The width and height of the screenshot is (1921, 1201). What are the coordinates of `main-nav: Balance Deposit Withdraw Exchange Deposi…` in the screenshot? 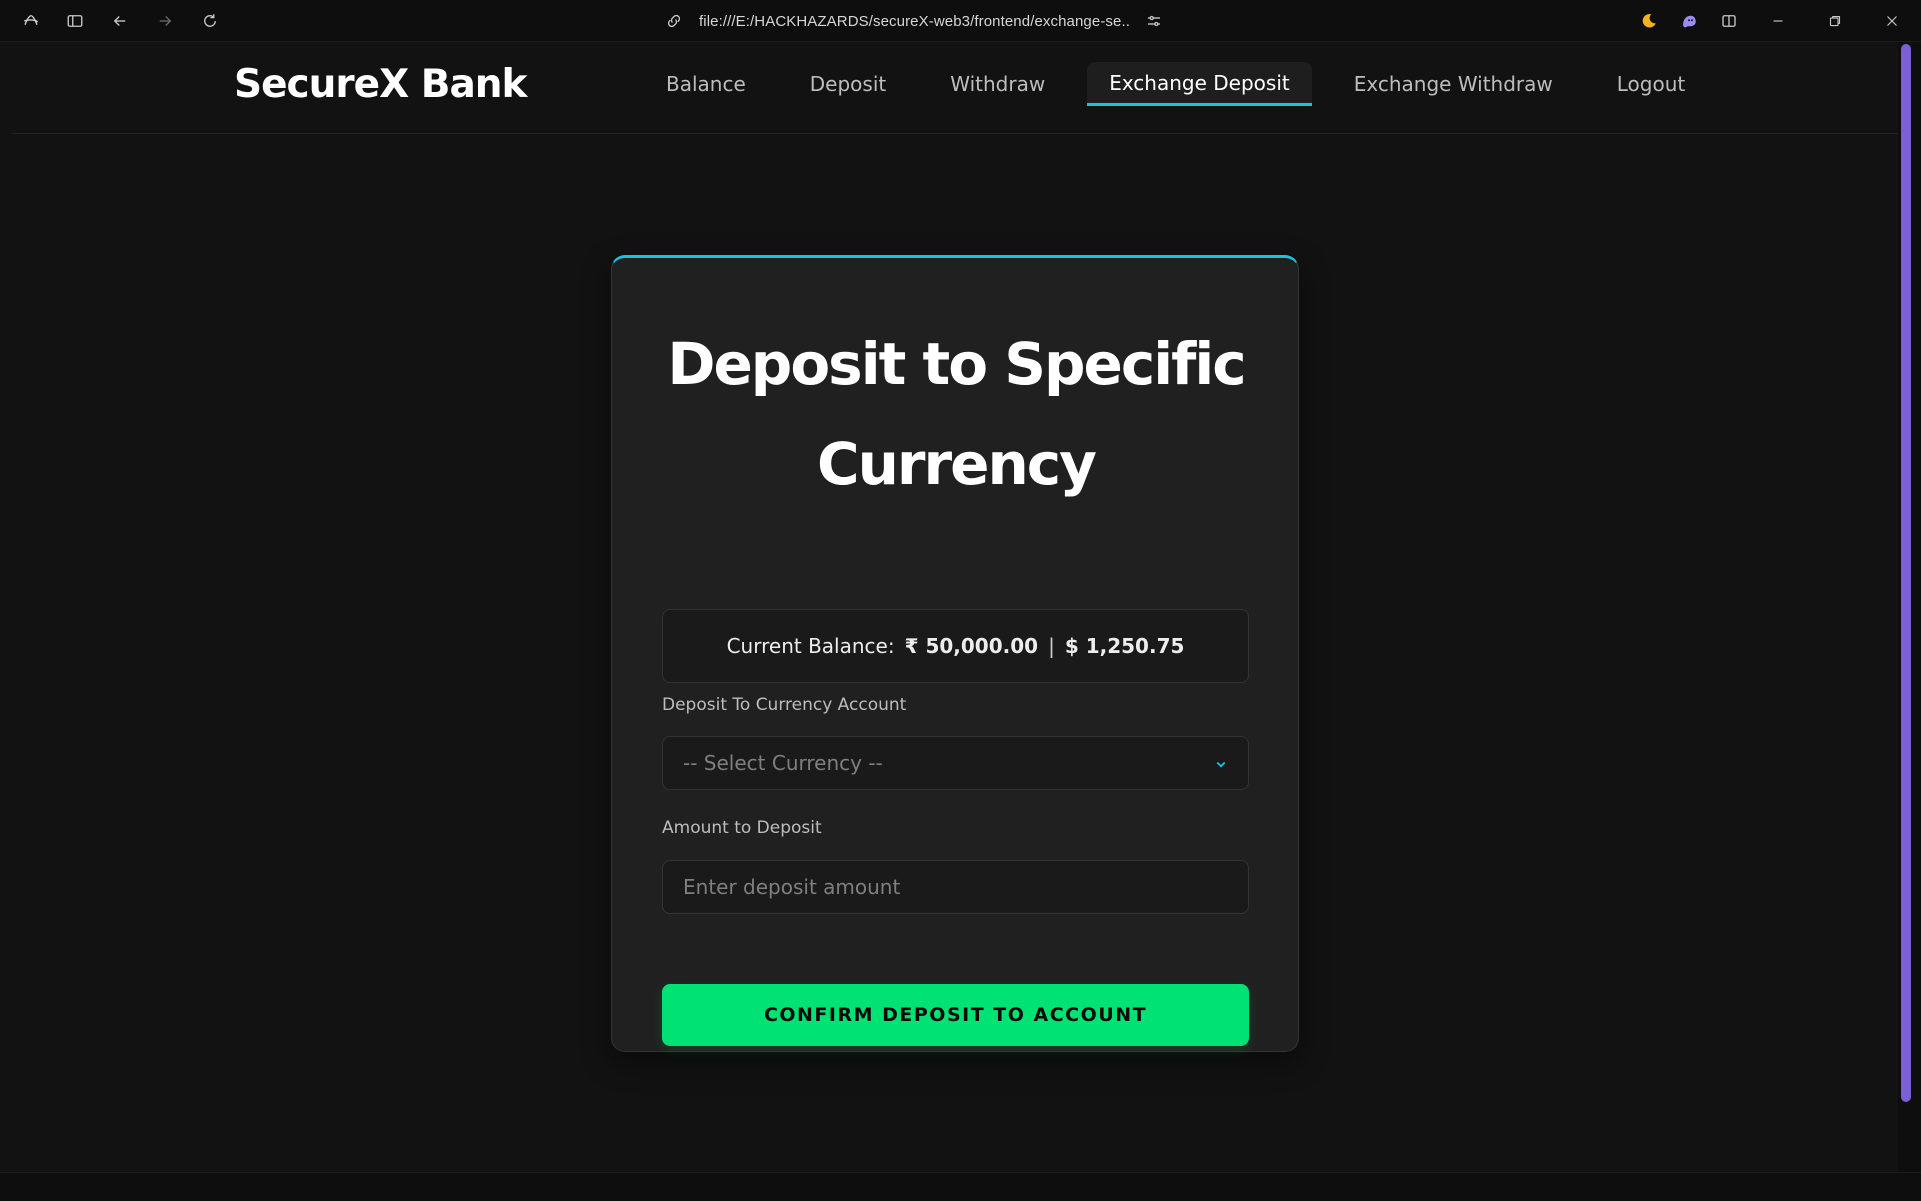 It's located at (1185, 84).